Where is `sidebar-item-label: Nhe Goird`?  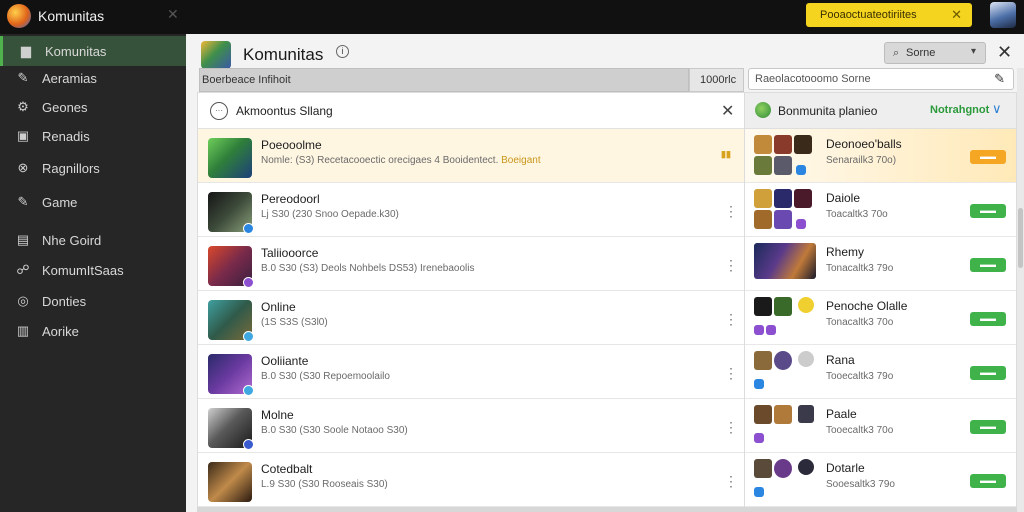
sidebar-item-label: Nhe Goird is located at coordinates (72, 240).